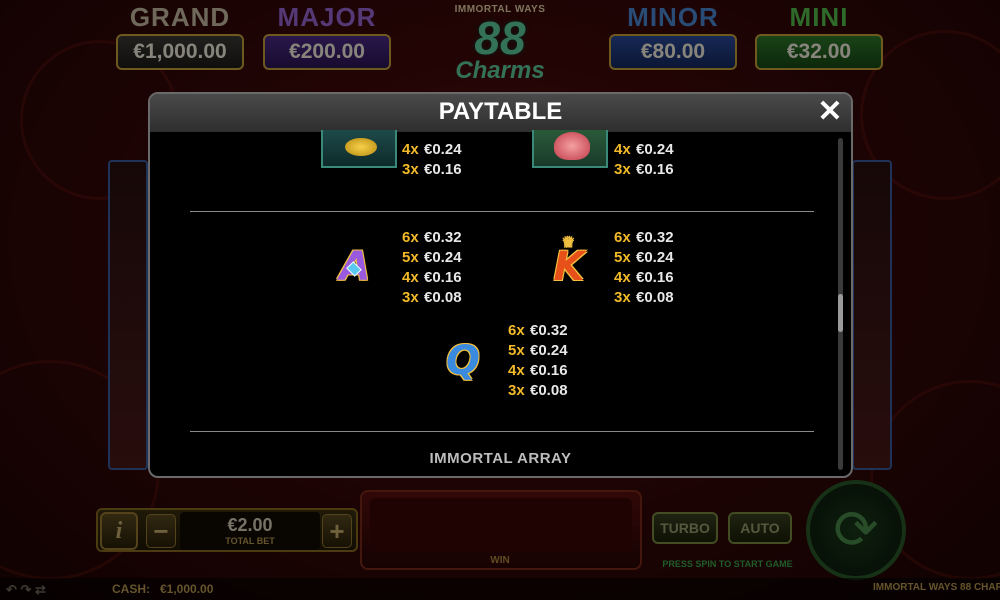 This screenshot has width=1000, height=600. I want to click on a-symbol-icon: A, so click(355, 269).